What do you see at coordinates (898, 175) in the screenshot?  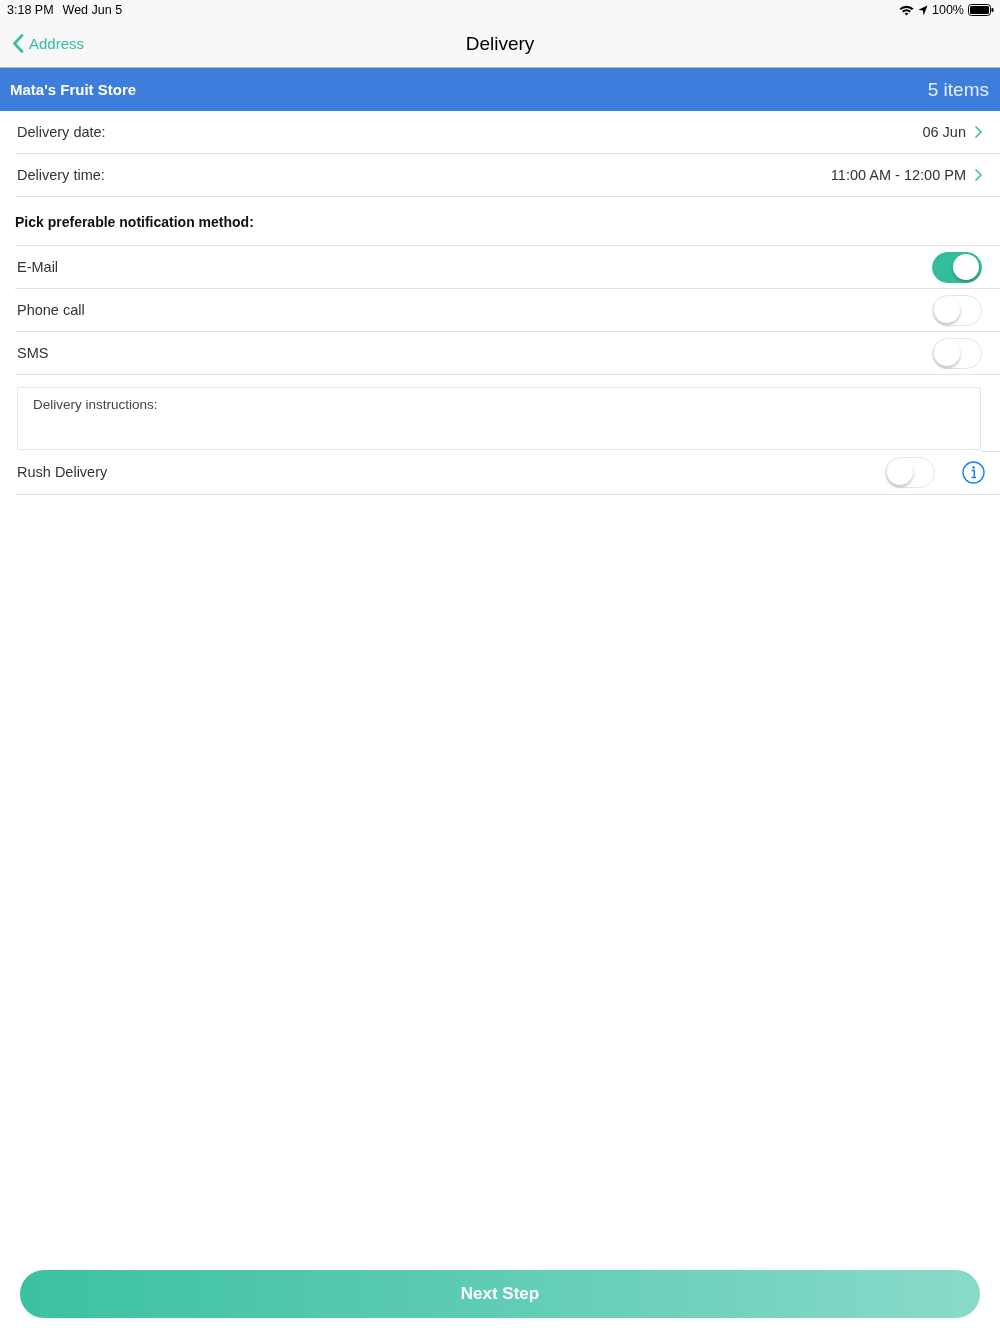 I see `row-value: 11:00 AM - 12:00 PM` at bounding box center [898, 175].